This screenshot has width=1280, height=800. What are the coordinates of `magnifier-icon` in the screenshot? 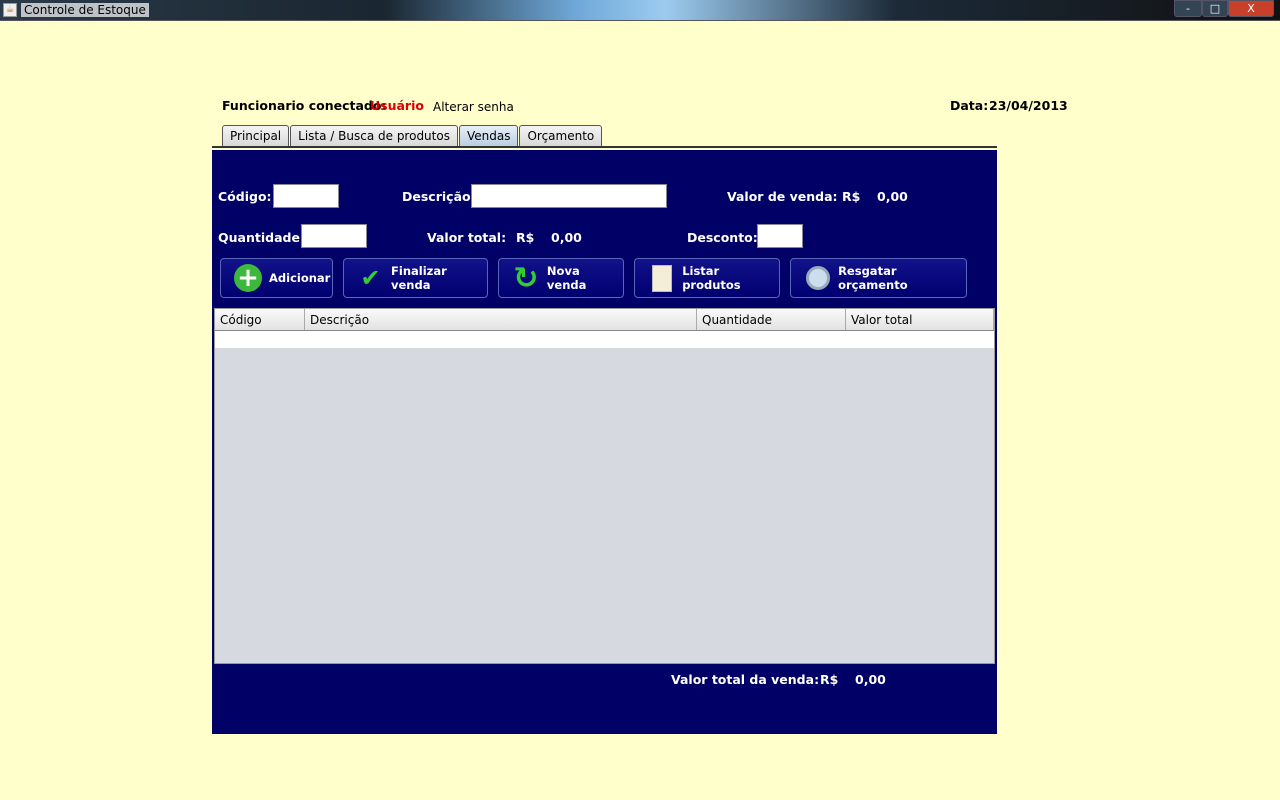 It's located at (817, 278).